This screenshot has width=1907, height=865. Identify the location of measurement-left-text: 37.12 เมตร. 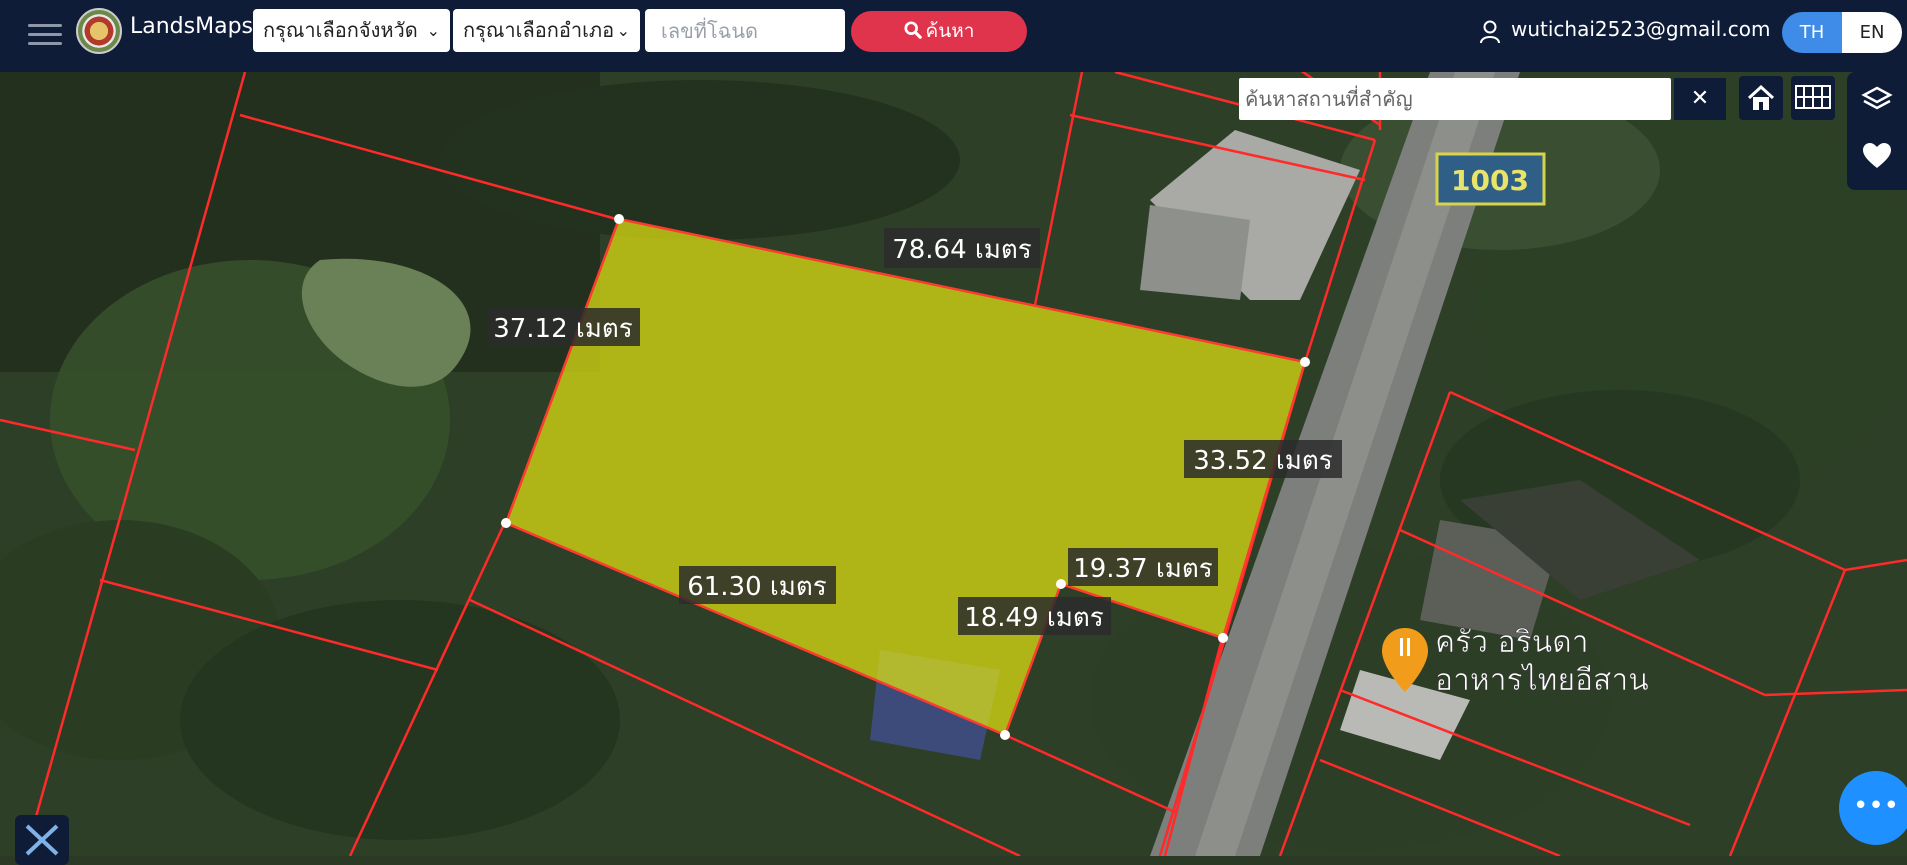
(563, 329).